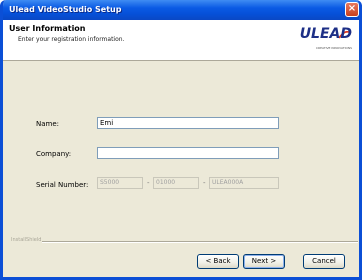  I want to click on title-bar: Ulead VideoStudio Setup ×, so click(181, 10).